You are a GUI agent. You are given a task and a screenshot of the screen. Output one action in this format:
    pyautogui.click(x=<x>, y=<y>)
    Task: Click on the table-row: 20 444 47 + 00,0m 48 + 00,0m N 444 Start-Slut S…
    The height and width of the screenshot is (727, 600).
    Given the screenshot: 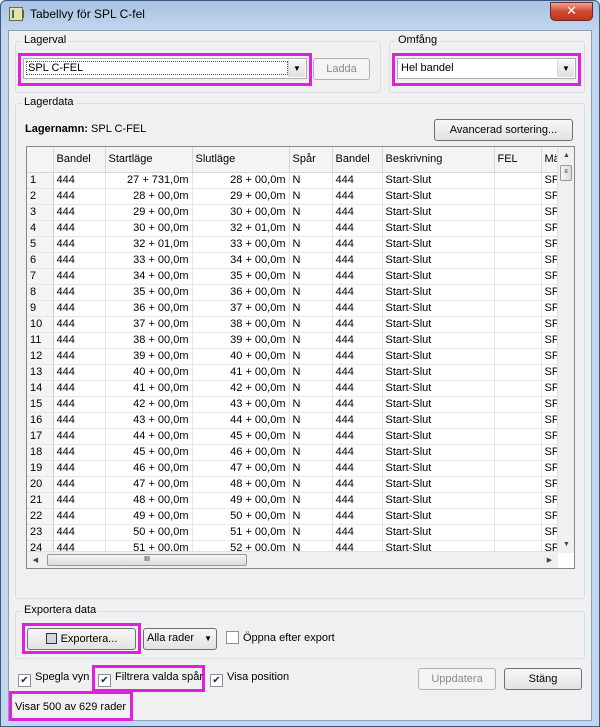 What is the action you would take?
    pyautogui.click(x=292, y=484)
    